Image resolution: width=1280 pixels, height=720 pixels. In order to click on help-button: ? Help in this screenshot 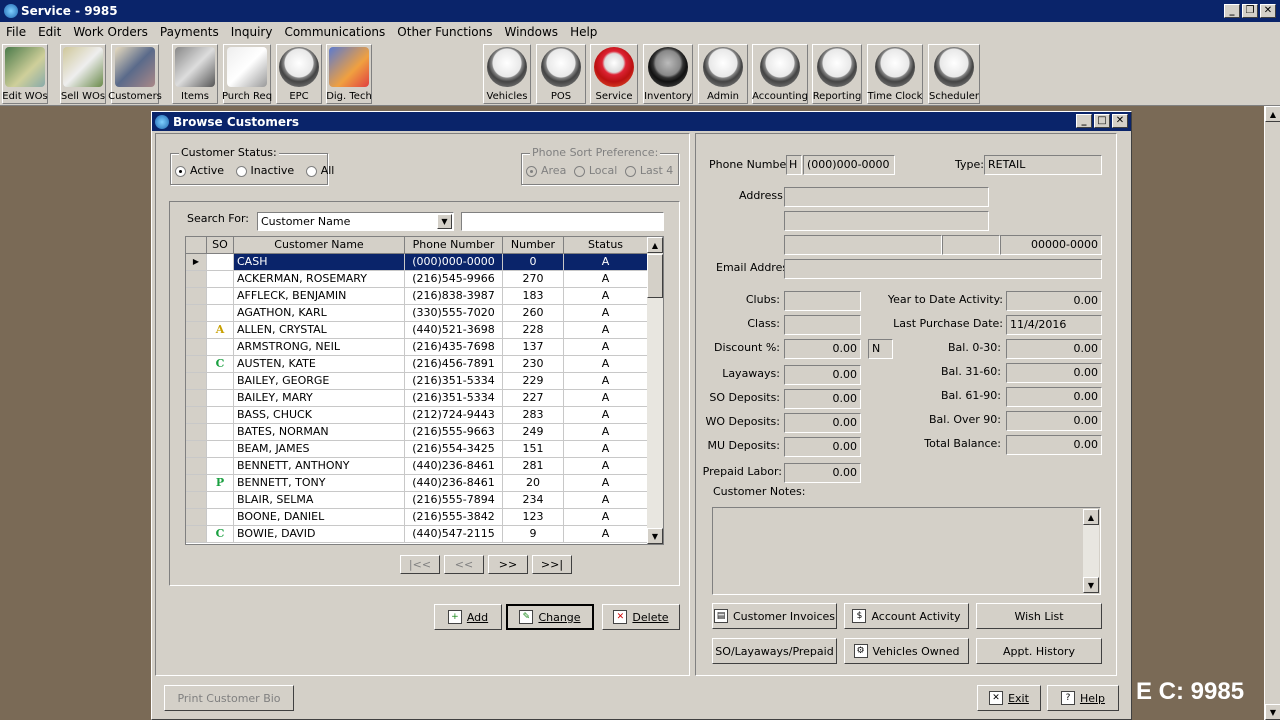, I will do `click(1083, 698)`.